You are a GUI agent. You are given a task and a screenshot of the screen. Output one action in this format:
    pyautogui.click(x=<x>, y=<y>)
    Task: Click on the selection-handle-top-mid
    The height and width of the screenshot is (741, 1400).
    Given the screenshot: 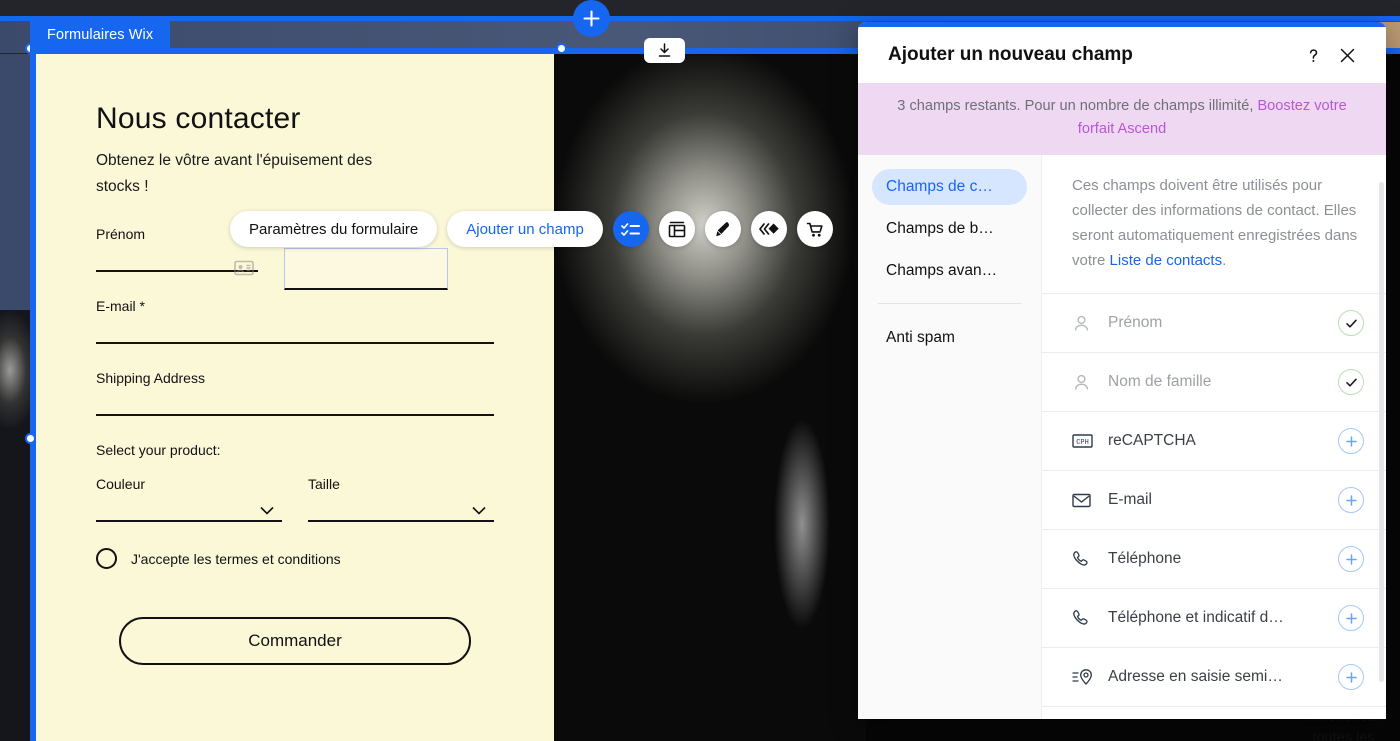 What is the action you would take?
    pyautogui.click(x=561, y=48)
    